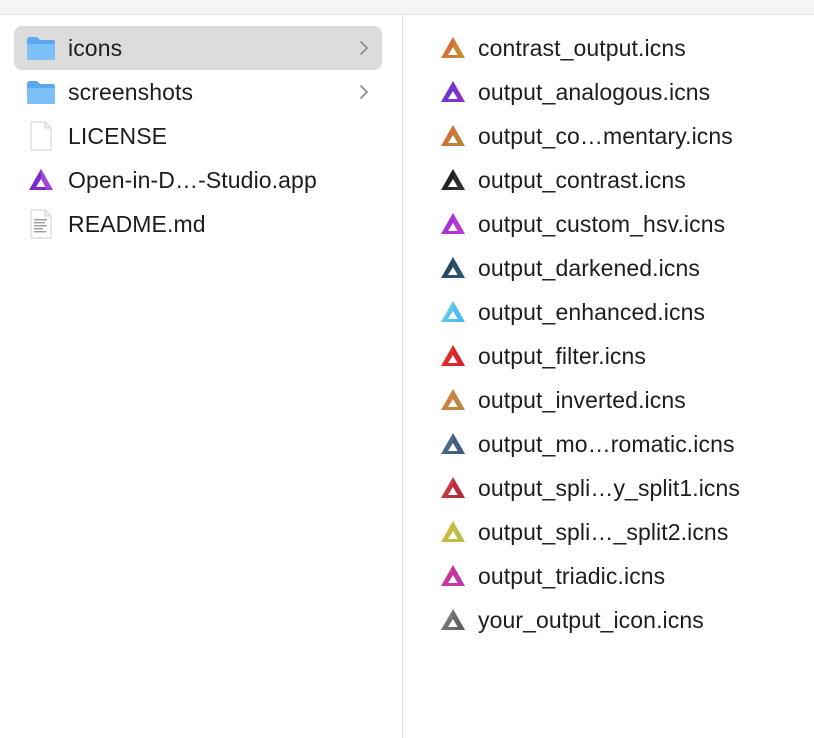 This screenshot has height=738, width=814. What do you see at coordinates (582, 47) in the screenshot?
I see `item-label: contrast_output.icns` at bounding box center [582, 47].